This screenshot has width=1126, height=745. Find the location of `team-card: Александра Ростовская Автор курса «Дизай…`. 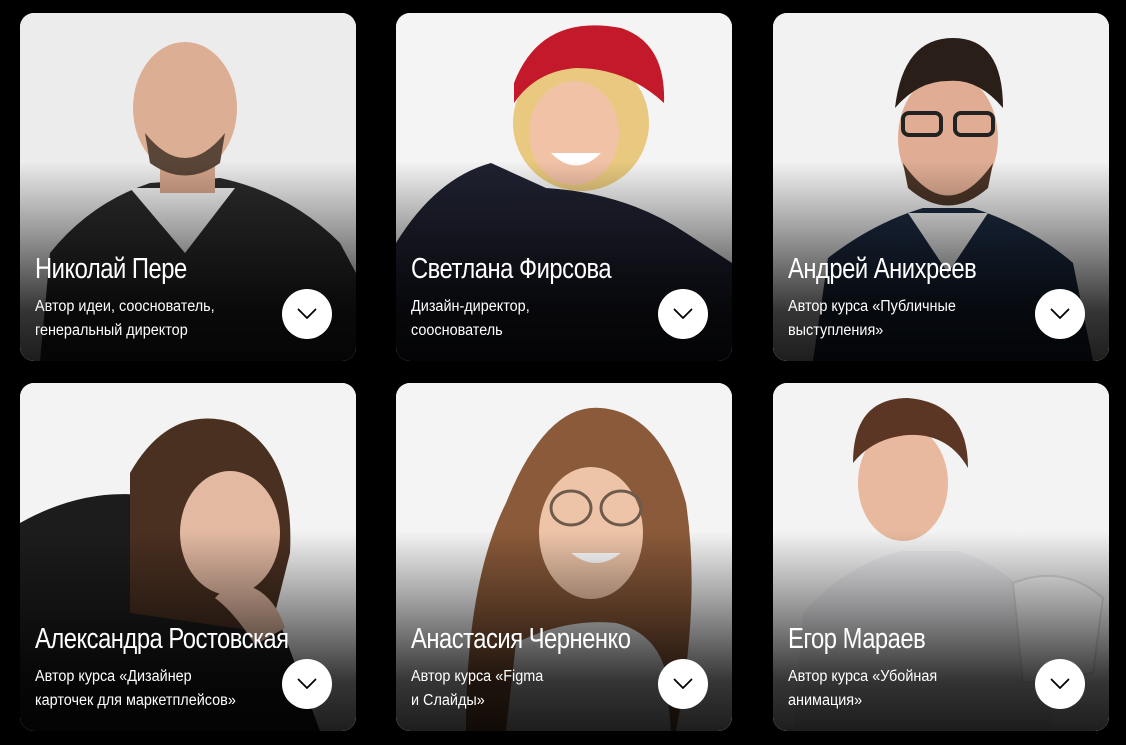

team-card: Александра Ростовская Автор курса «Дизай… is located at coordinates (188, 557).